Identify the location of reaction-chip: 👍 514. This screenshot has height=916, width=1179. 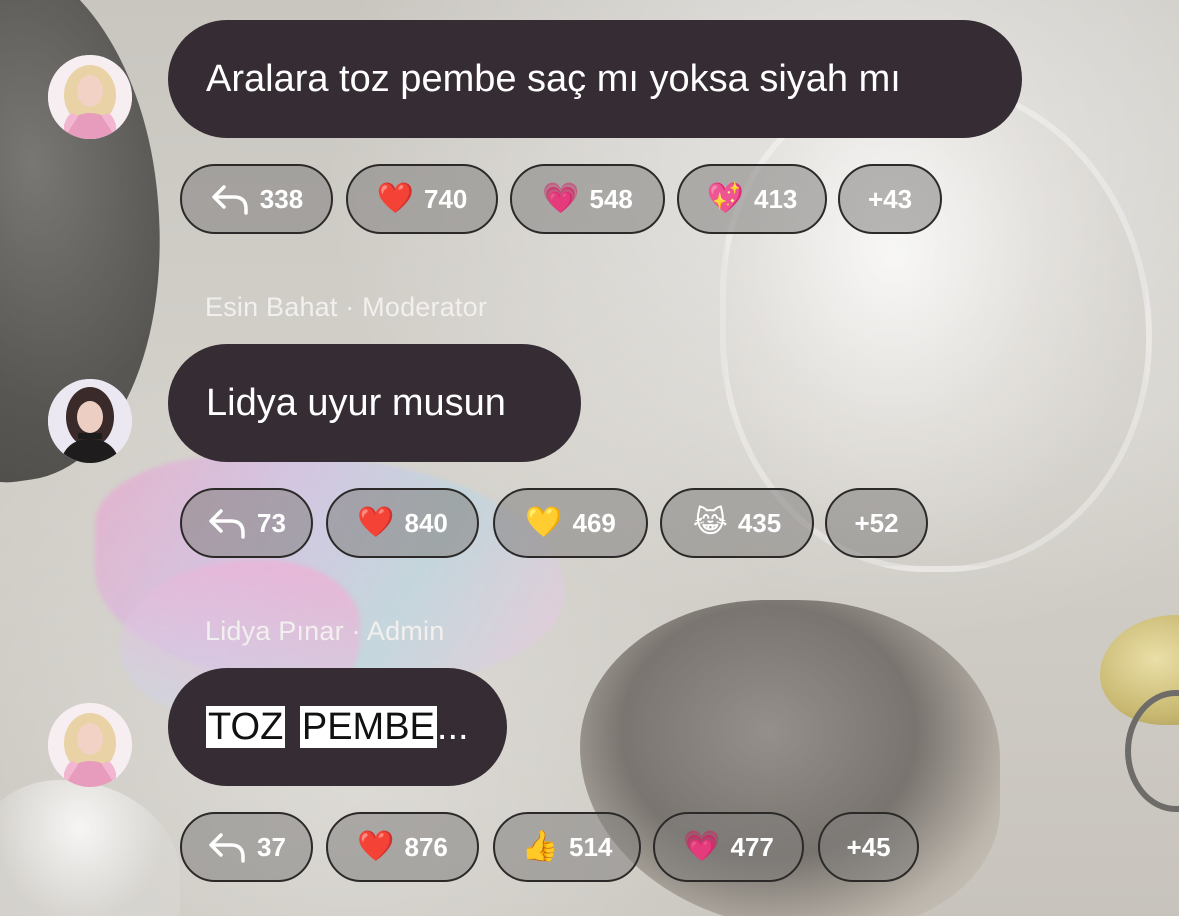
(567, 847).